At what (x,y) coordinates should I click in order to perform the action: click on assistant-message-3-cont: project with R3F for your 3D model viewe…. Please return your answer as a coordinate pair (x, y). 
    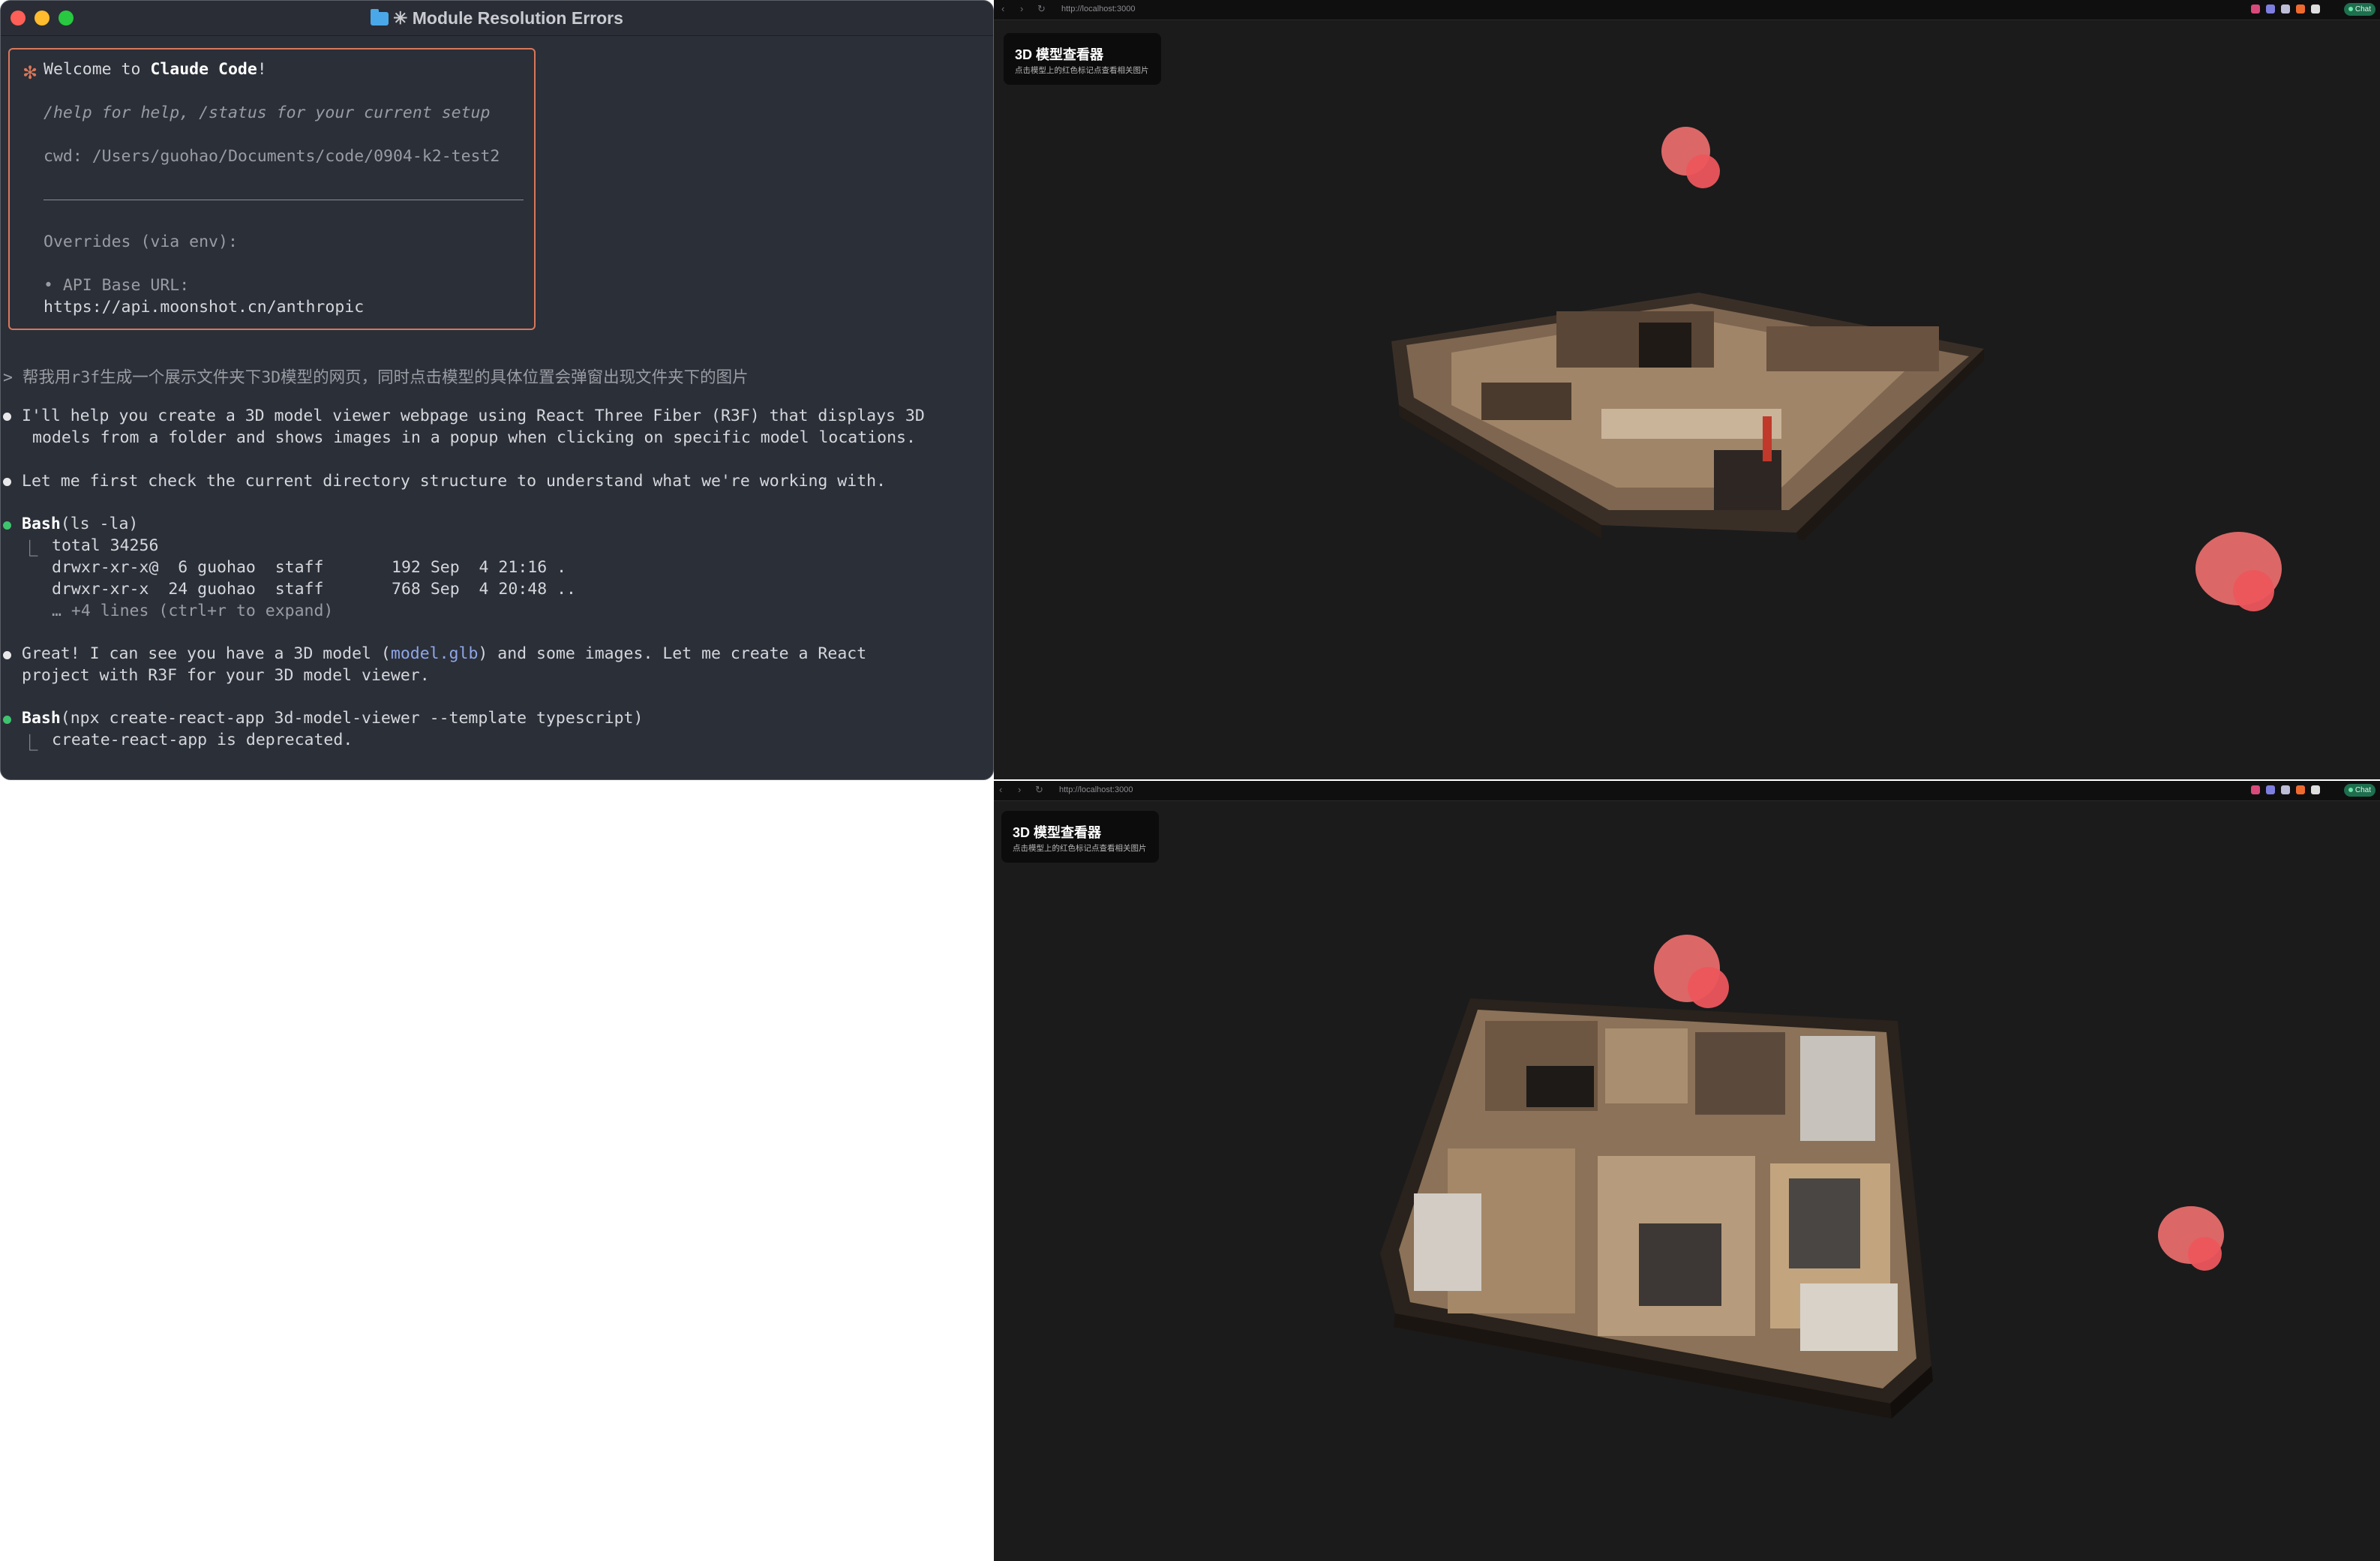
    Looking at the image, I should click on (226, 675).